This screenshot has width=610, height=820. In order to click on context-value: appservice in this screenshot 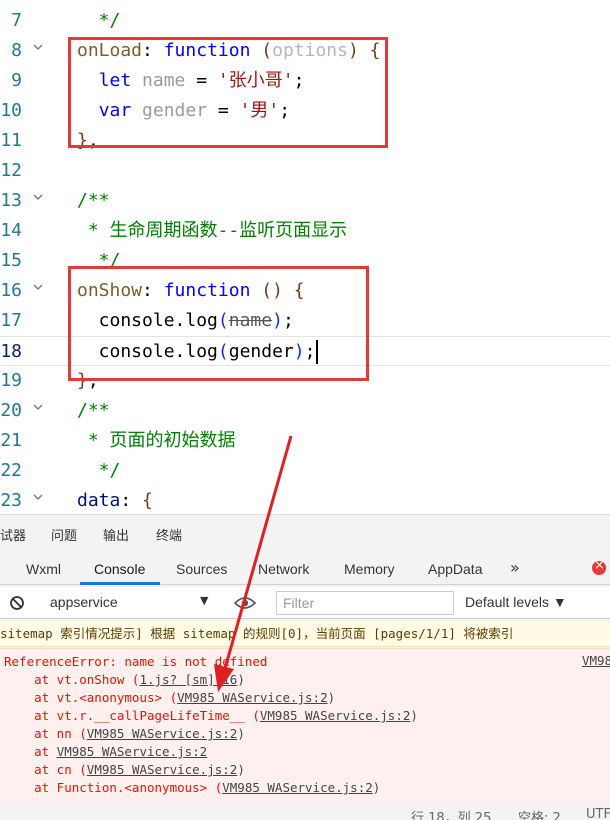, I will do `click(84, 602)`.